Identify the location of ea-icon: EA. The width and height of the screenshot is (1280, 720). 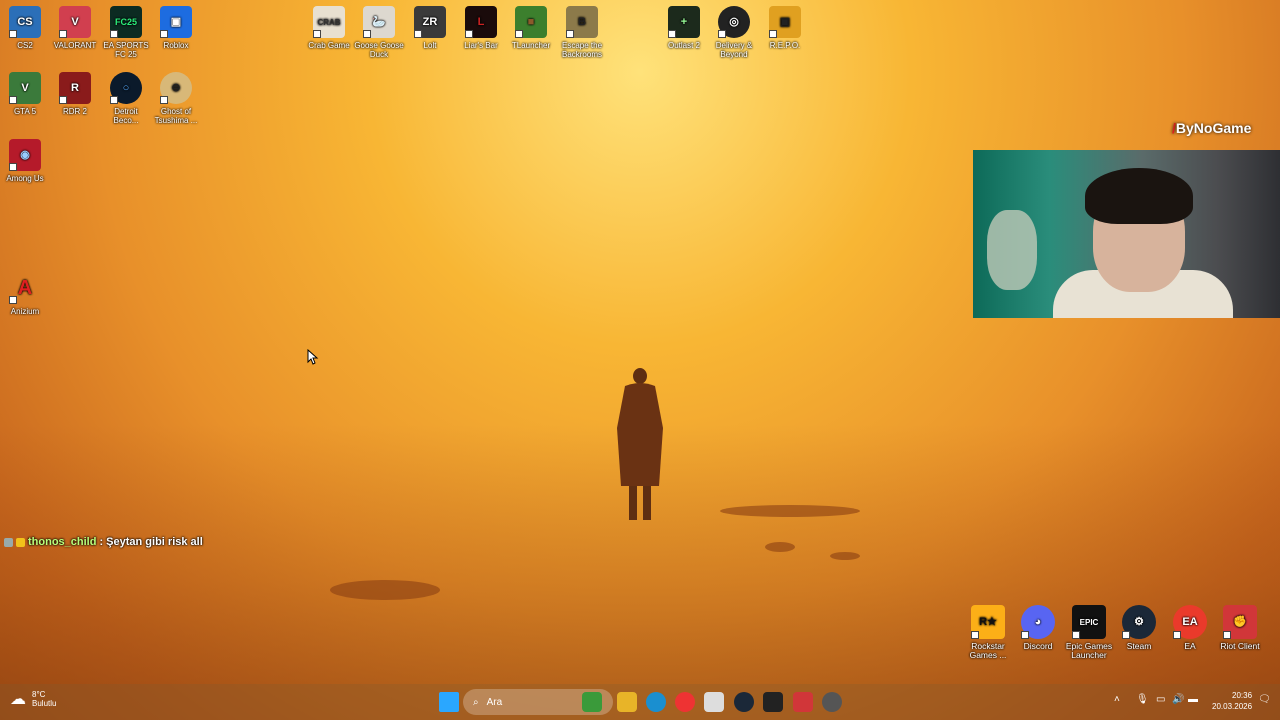
(1190, 622).